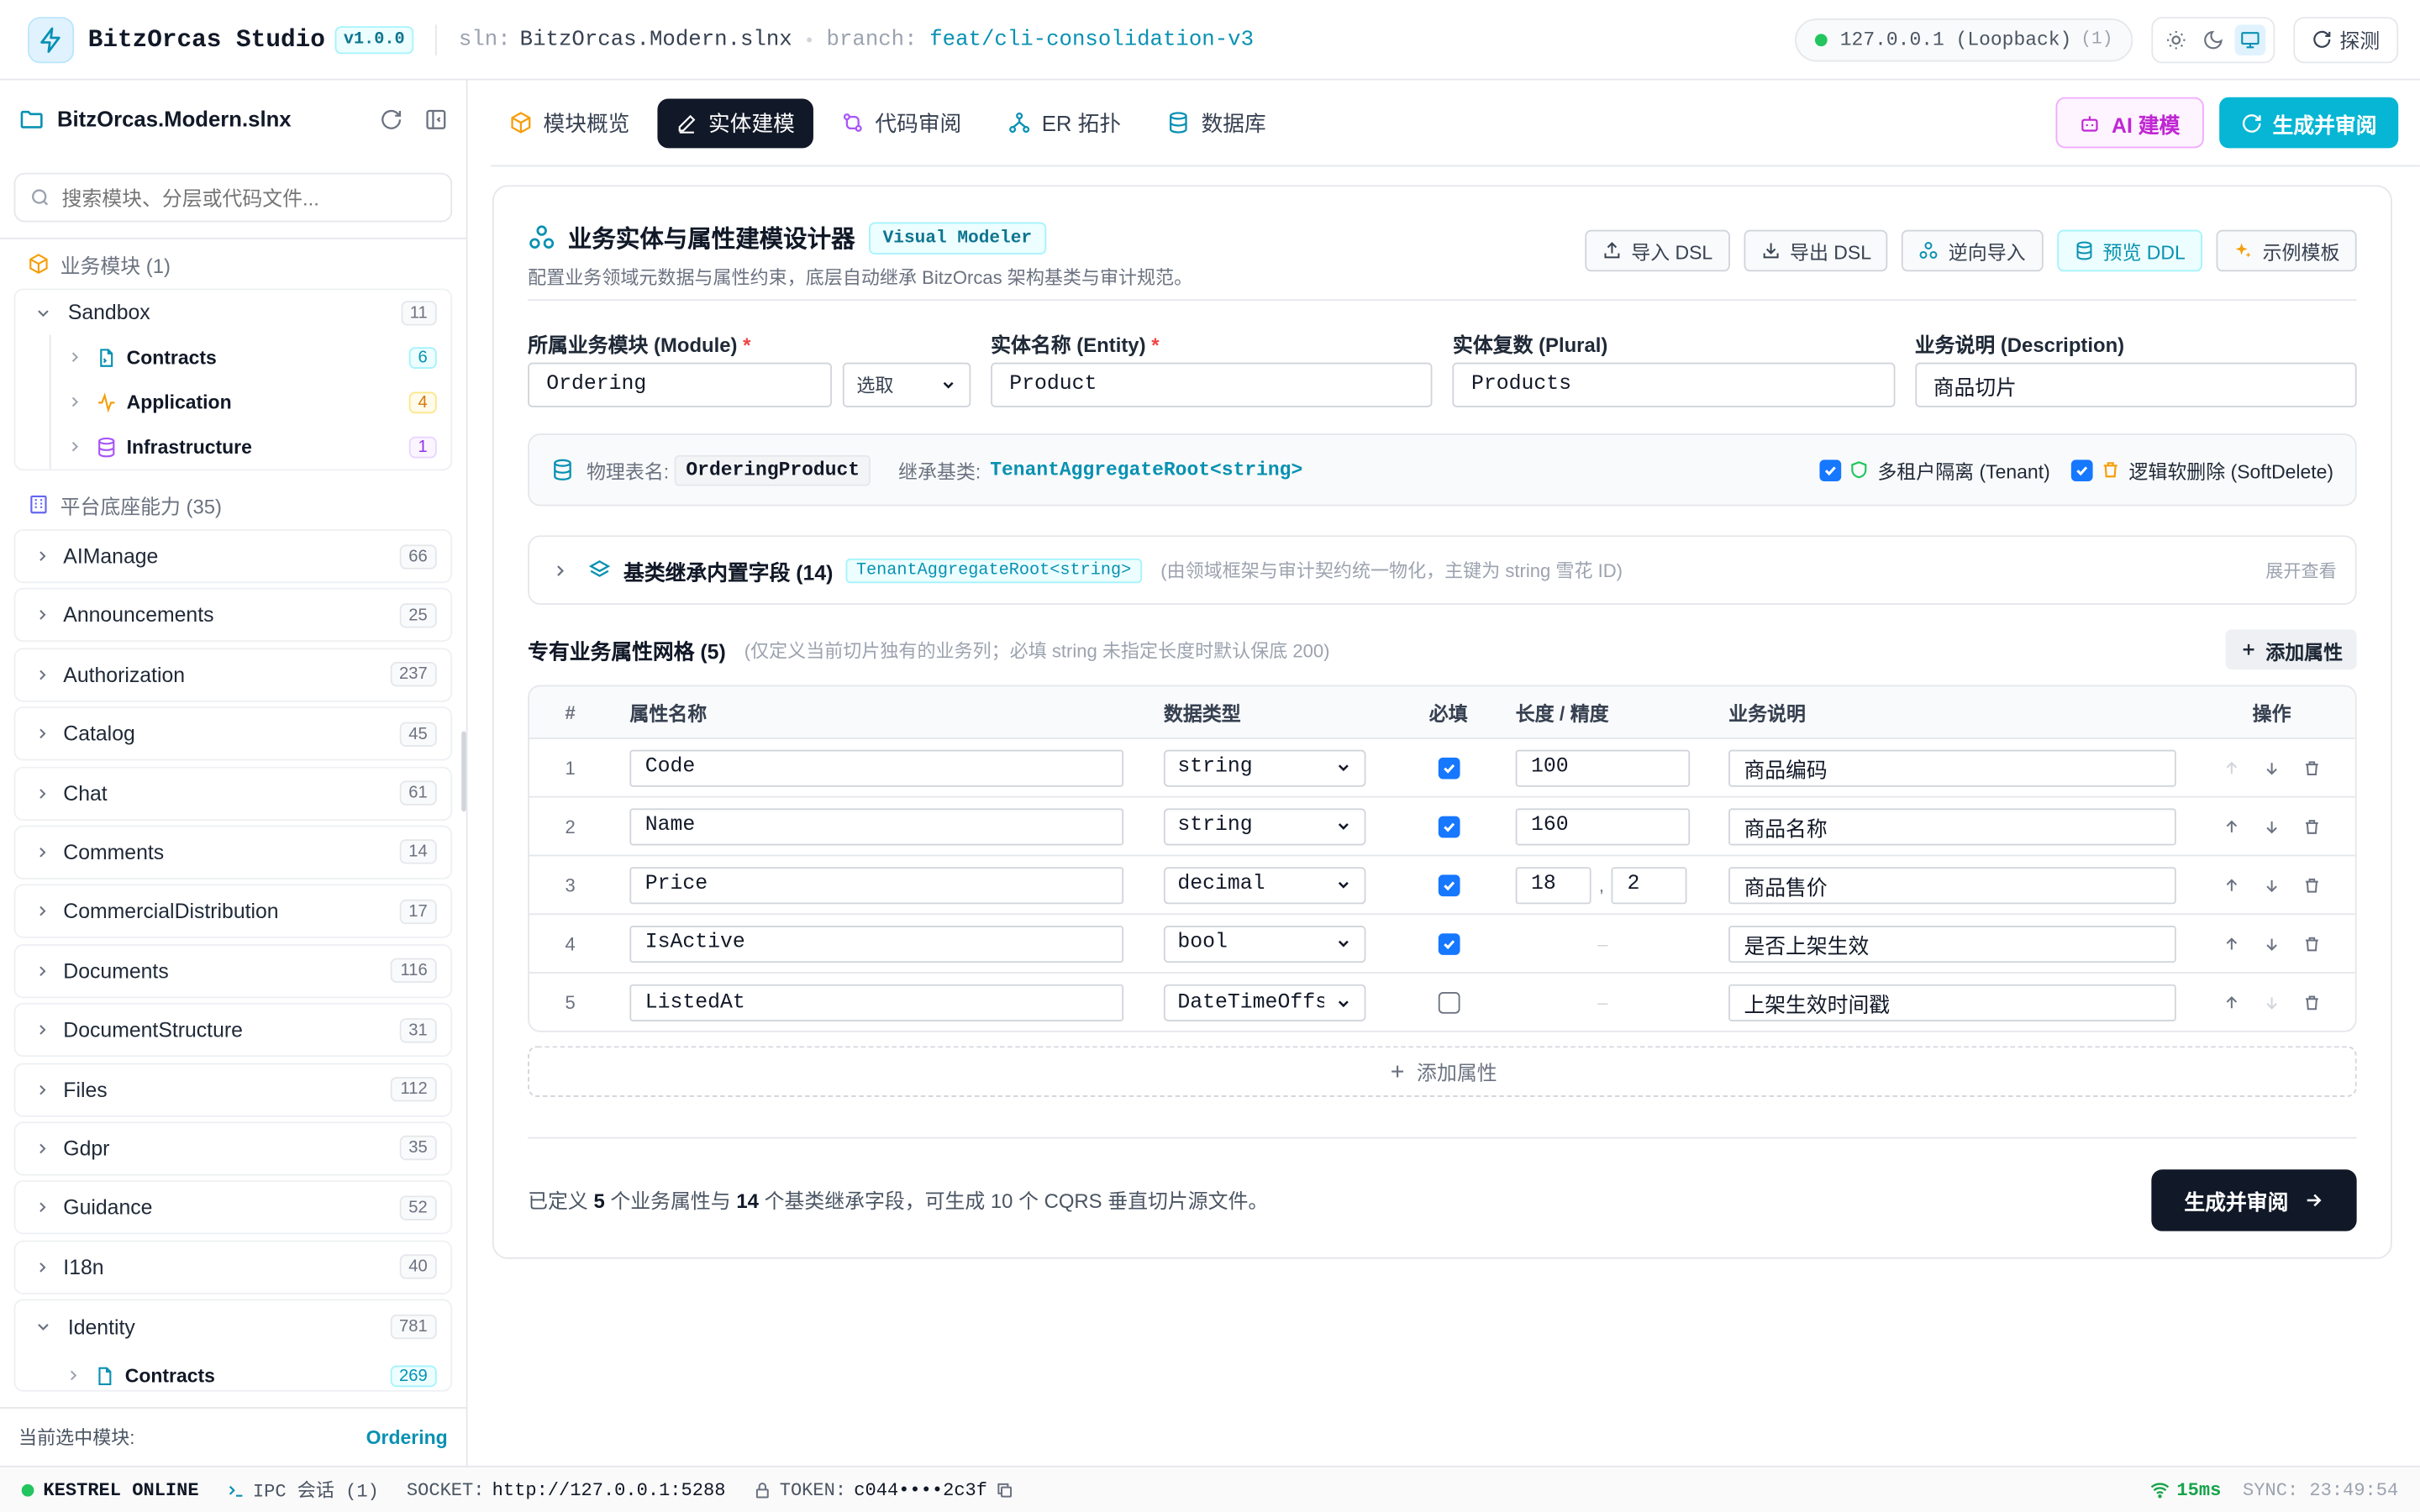 The width and height of the screenshot is (2420, 1512). I want to click on attribute-name-input: Price, so click(876, 885).